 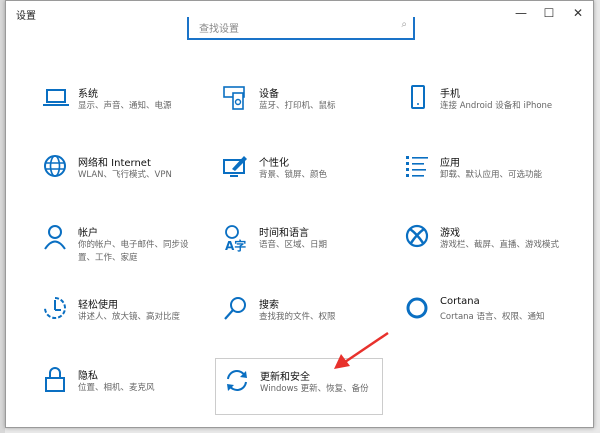 What do you see at coordinates (418, 97) in the screenshot?
I see `phone-icon` at bounding box center [418, 97].